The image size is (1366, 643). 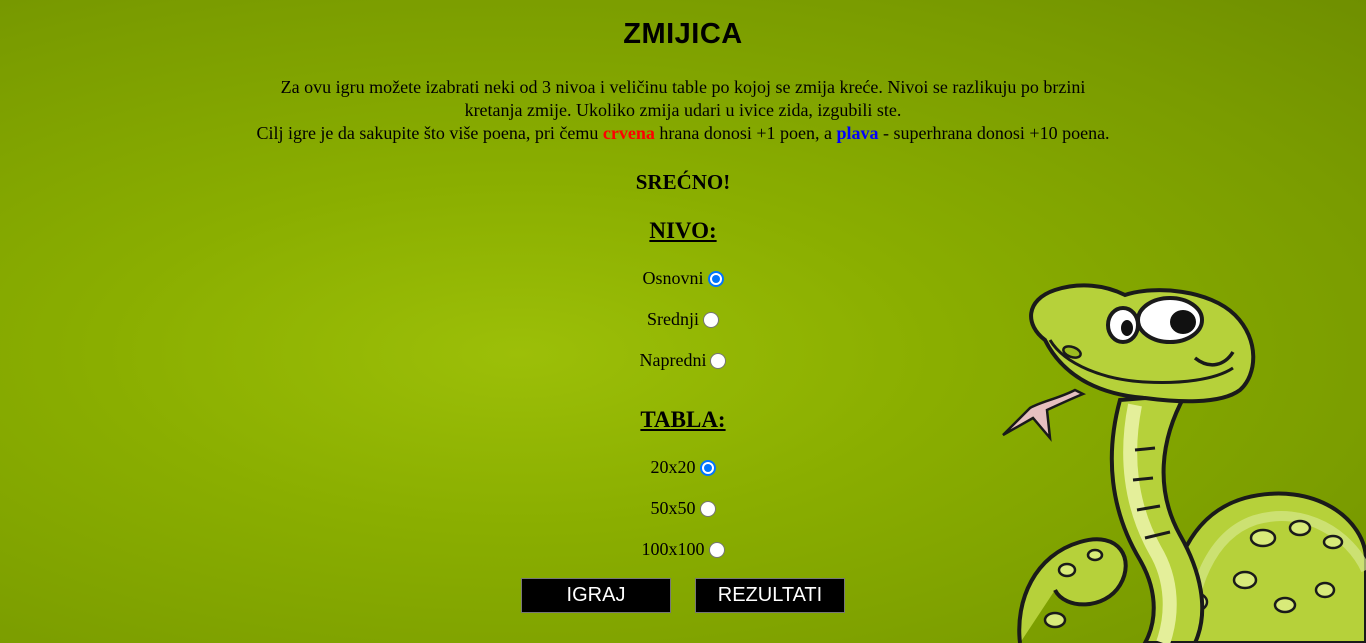 I want to click on level-option-label: Srednji, so click(x=673, y=319).